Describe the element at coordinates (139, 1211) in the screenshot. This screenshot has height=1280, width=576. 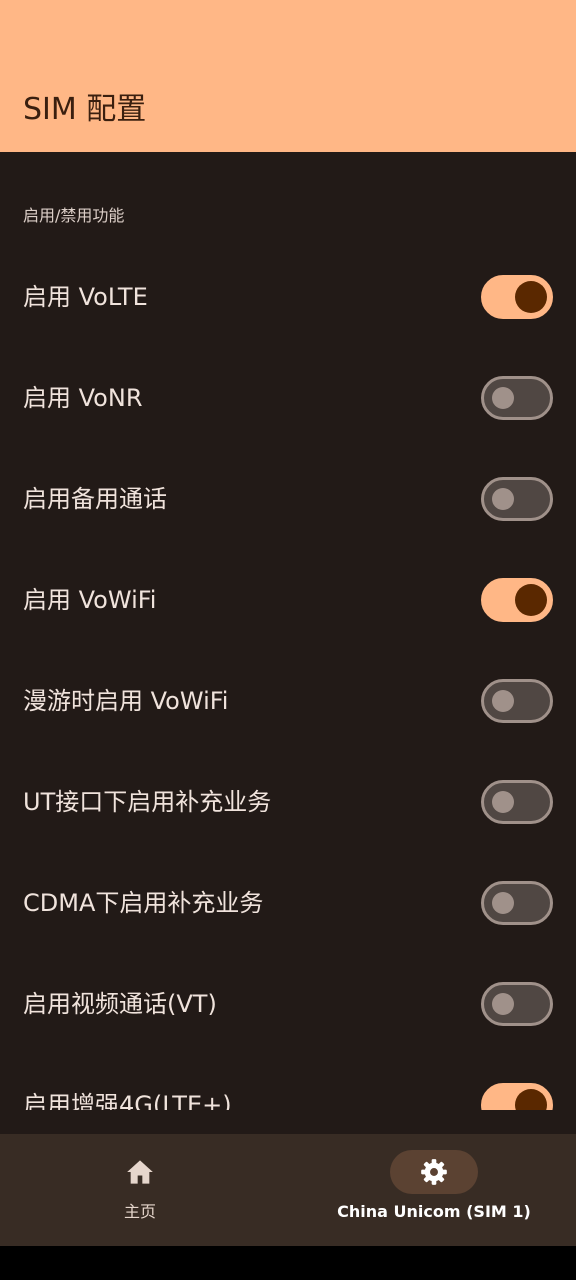
I see `nav-label: 主页` at that location.